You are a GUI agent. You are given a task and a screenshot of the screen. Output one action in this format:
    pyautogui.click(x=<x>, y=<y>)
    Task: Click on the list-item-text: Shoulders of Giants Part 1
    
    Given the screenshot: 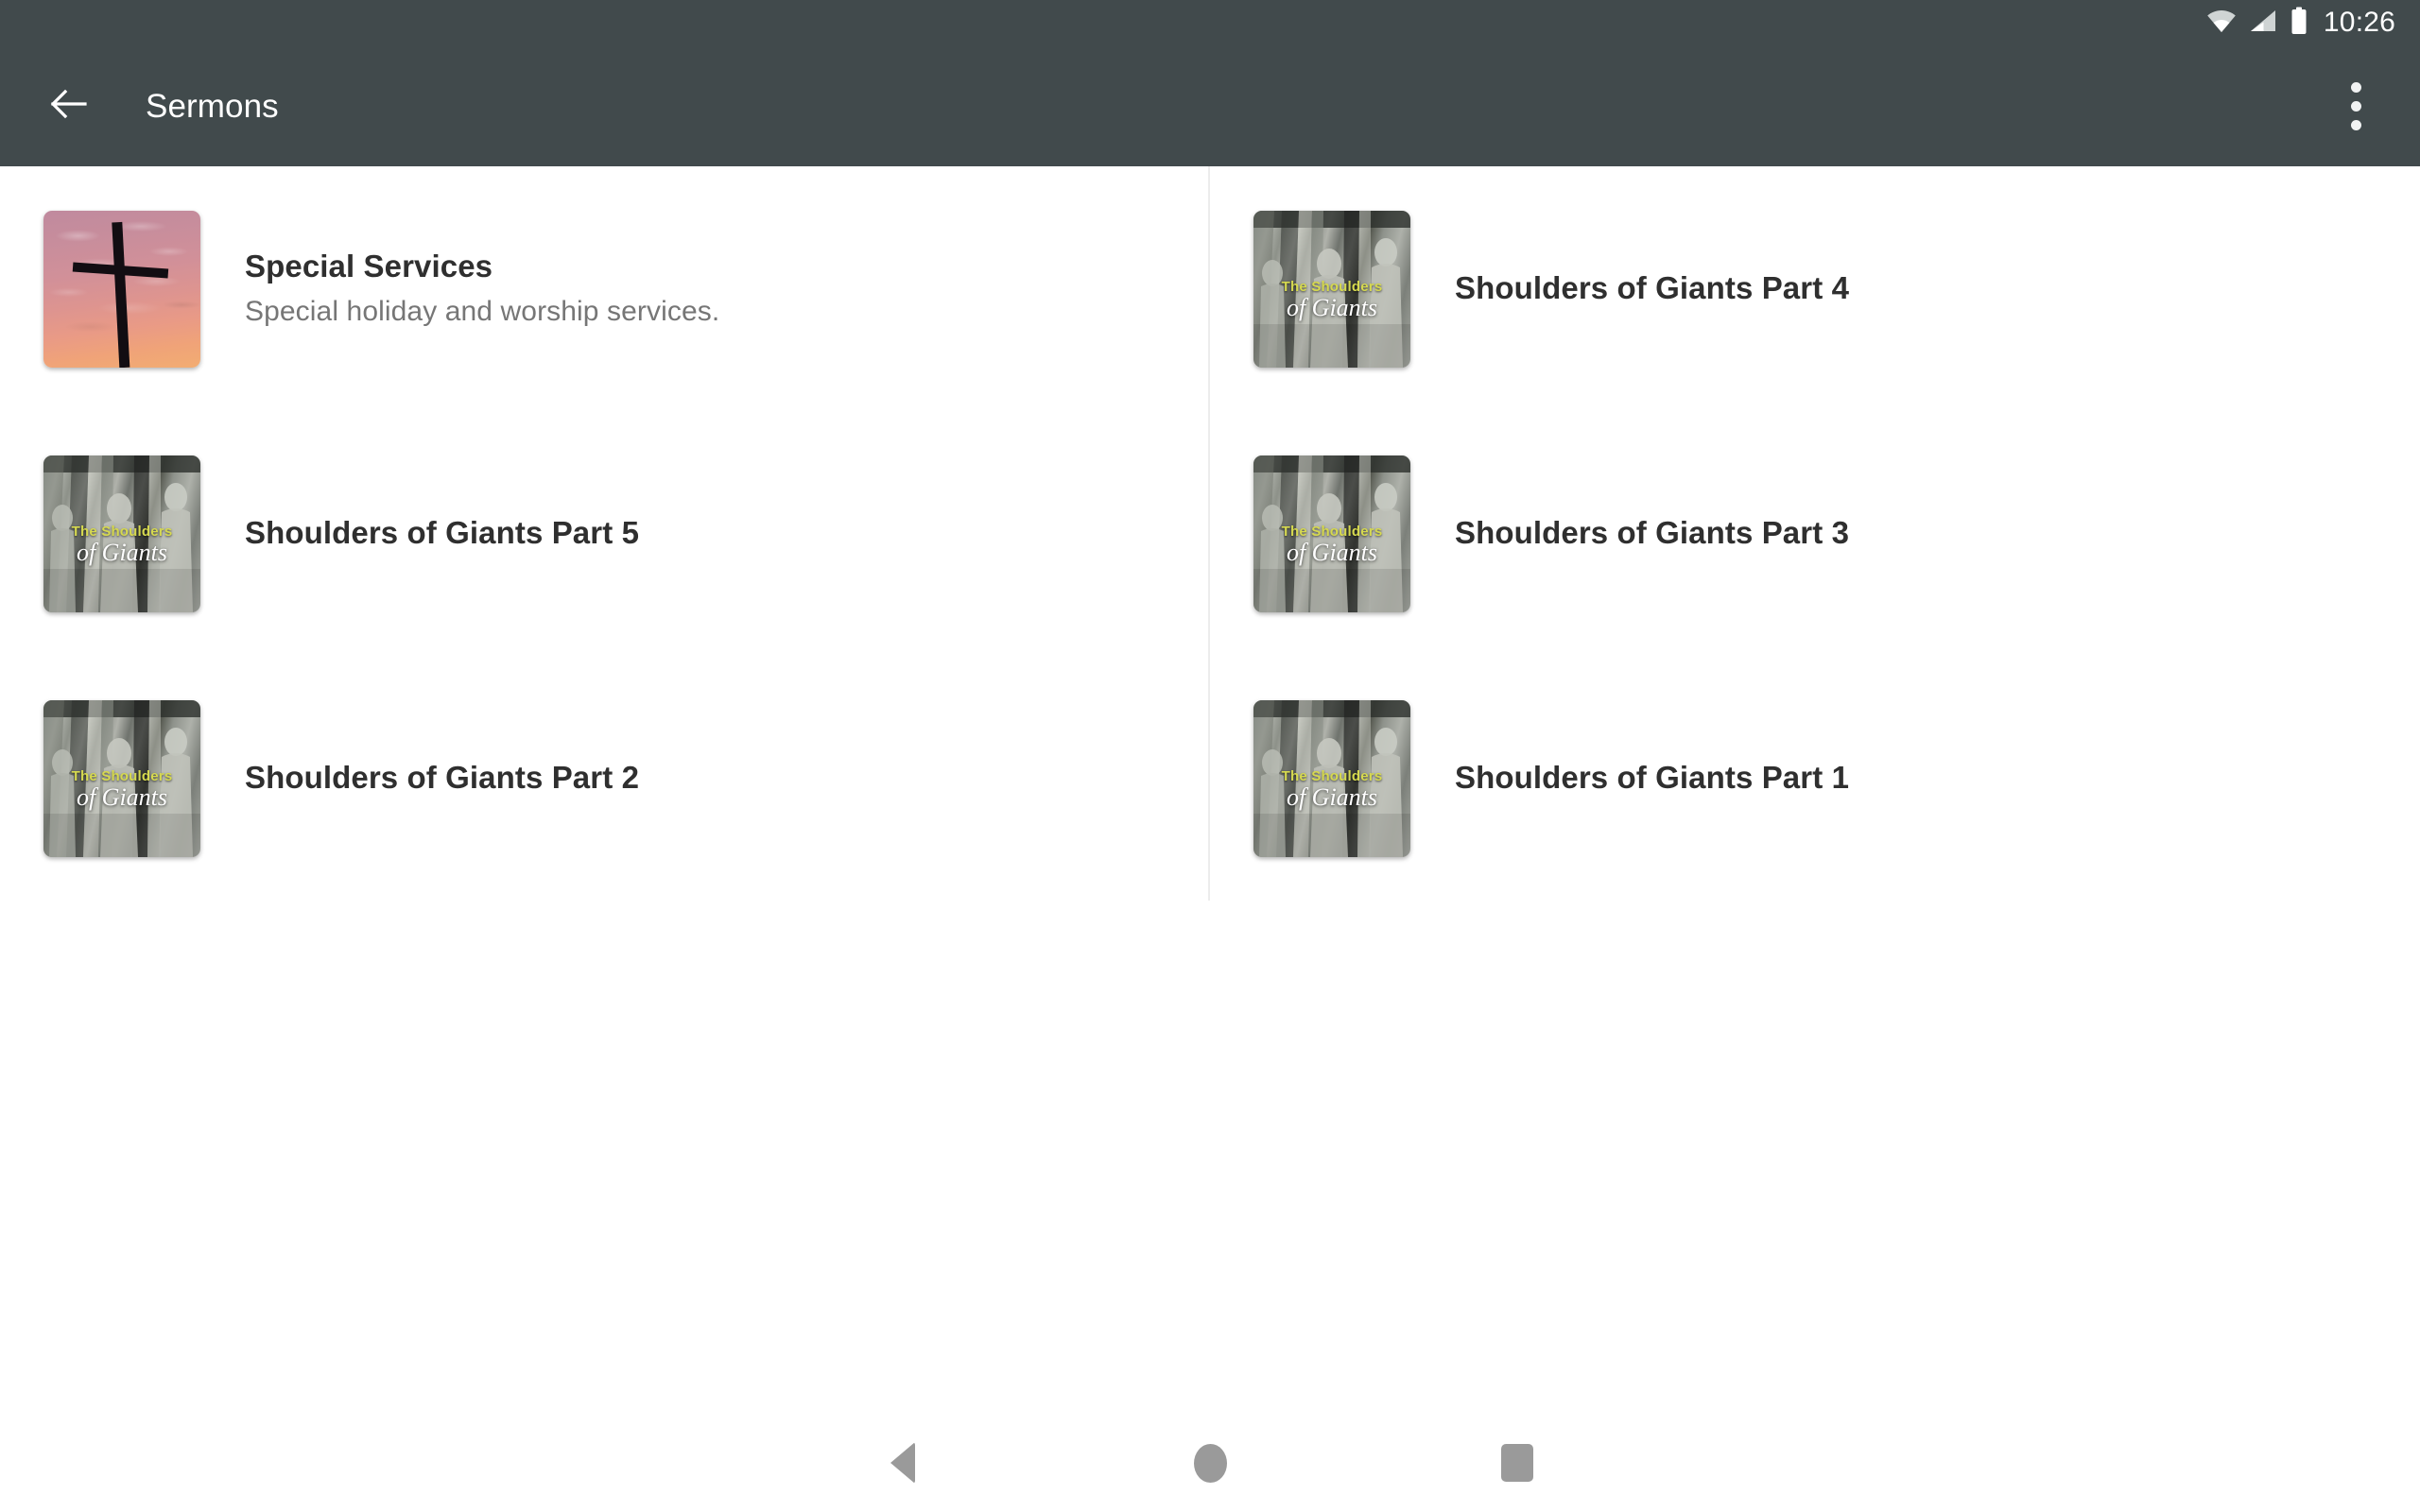 What is the action you would take?
    pyautogui.click(x=1652, y=778)
    